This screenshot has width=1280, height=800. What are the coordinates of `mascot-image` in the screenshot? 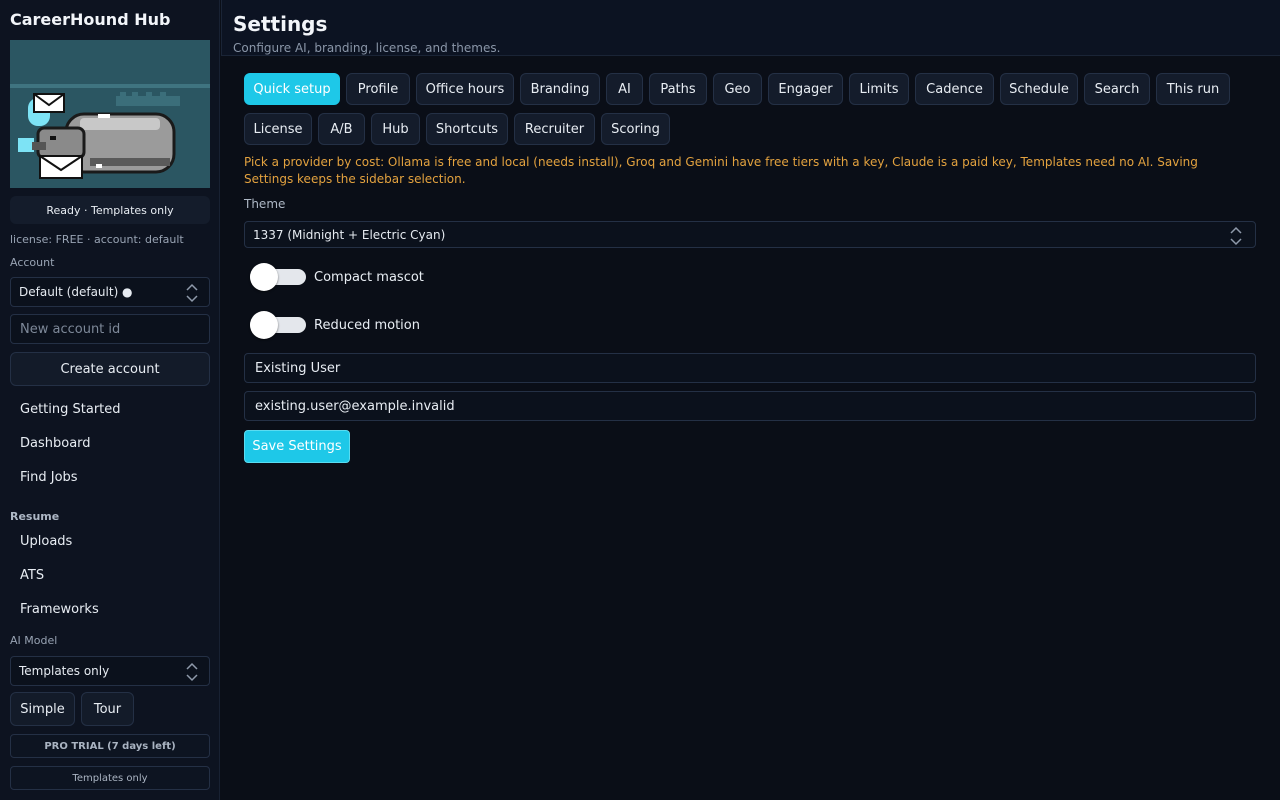 It's located at (110, 114).